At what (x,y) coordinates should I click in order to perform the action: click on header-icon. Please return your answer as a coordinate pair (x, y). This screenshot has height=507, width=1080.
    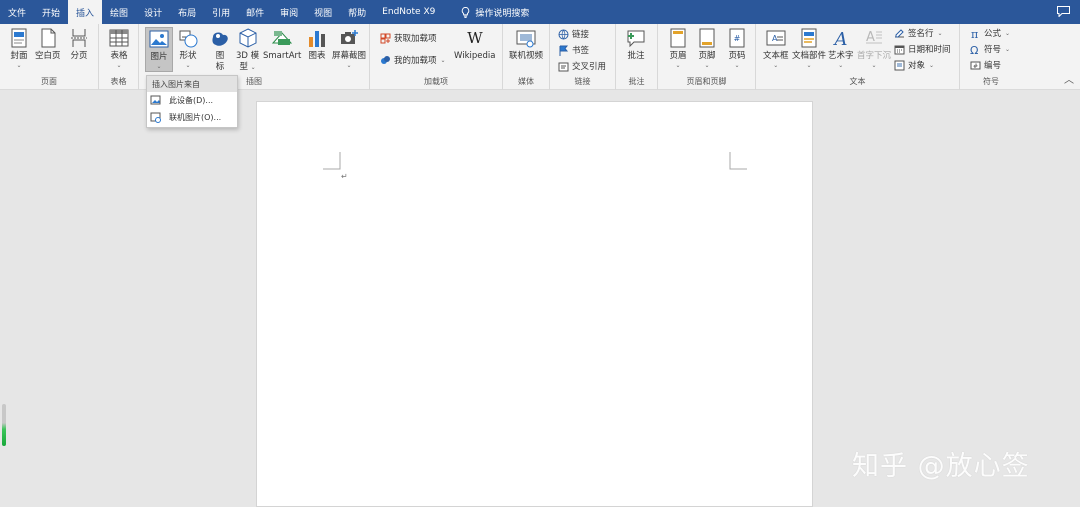
    Looking at the image, I should click on (678, 38).